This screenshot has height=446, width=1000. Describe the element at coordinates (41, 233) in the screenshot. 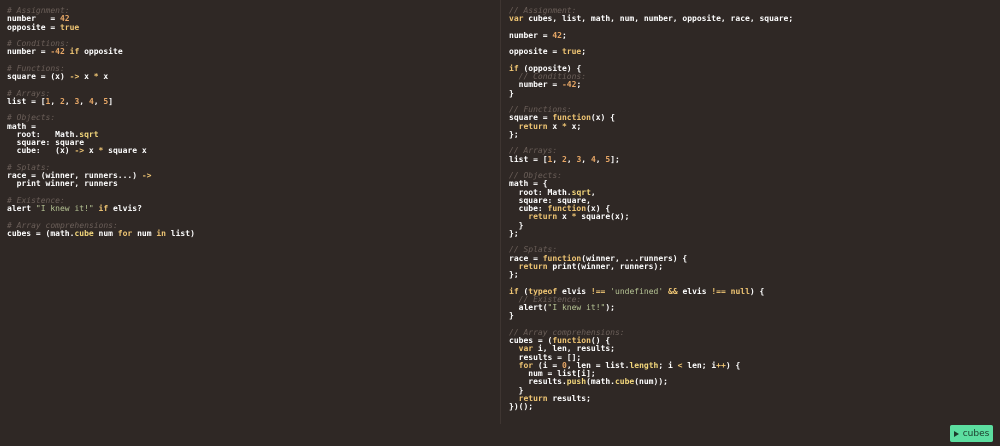

I see `code-token: cubes = (math.` at that location.